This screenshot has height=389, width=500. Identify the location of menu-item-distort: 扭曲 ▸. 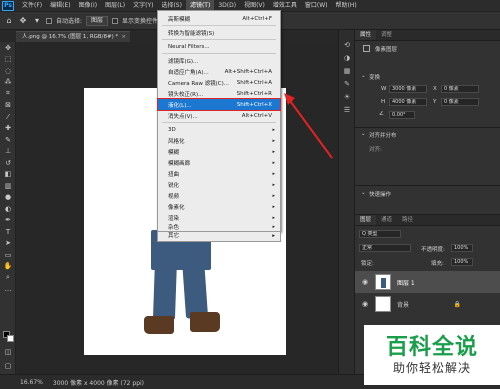
(219, 173).